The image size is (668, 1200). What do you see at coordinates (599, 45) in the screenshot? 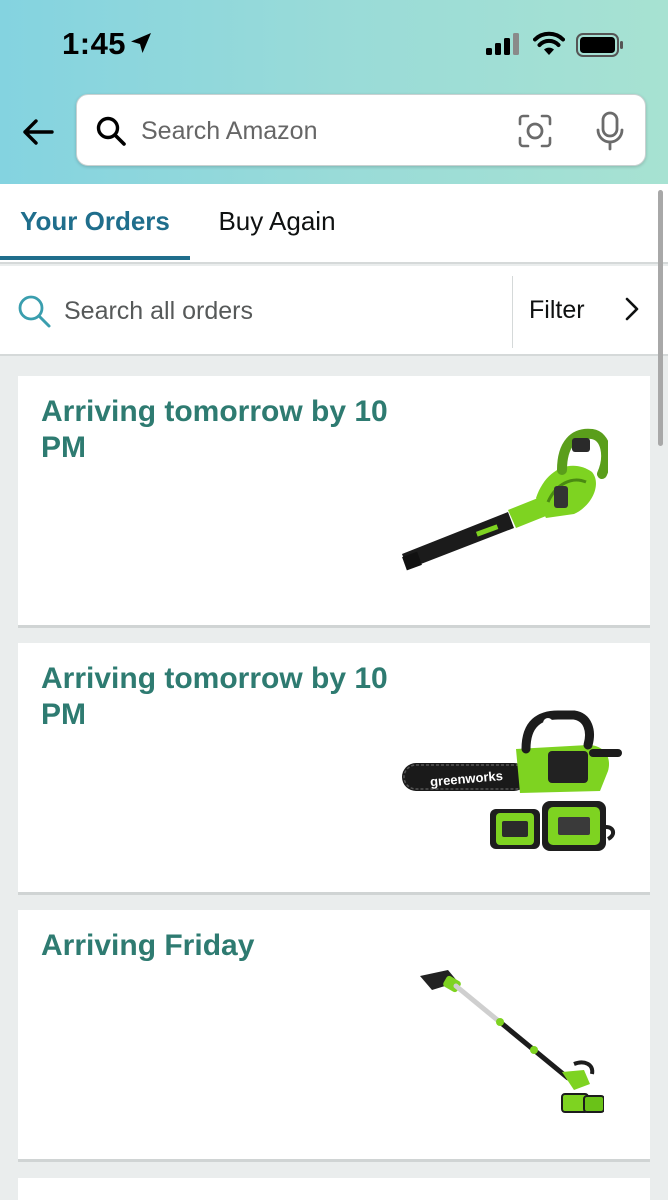
I see `battery-icon` at bounding box center [599, 45].